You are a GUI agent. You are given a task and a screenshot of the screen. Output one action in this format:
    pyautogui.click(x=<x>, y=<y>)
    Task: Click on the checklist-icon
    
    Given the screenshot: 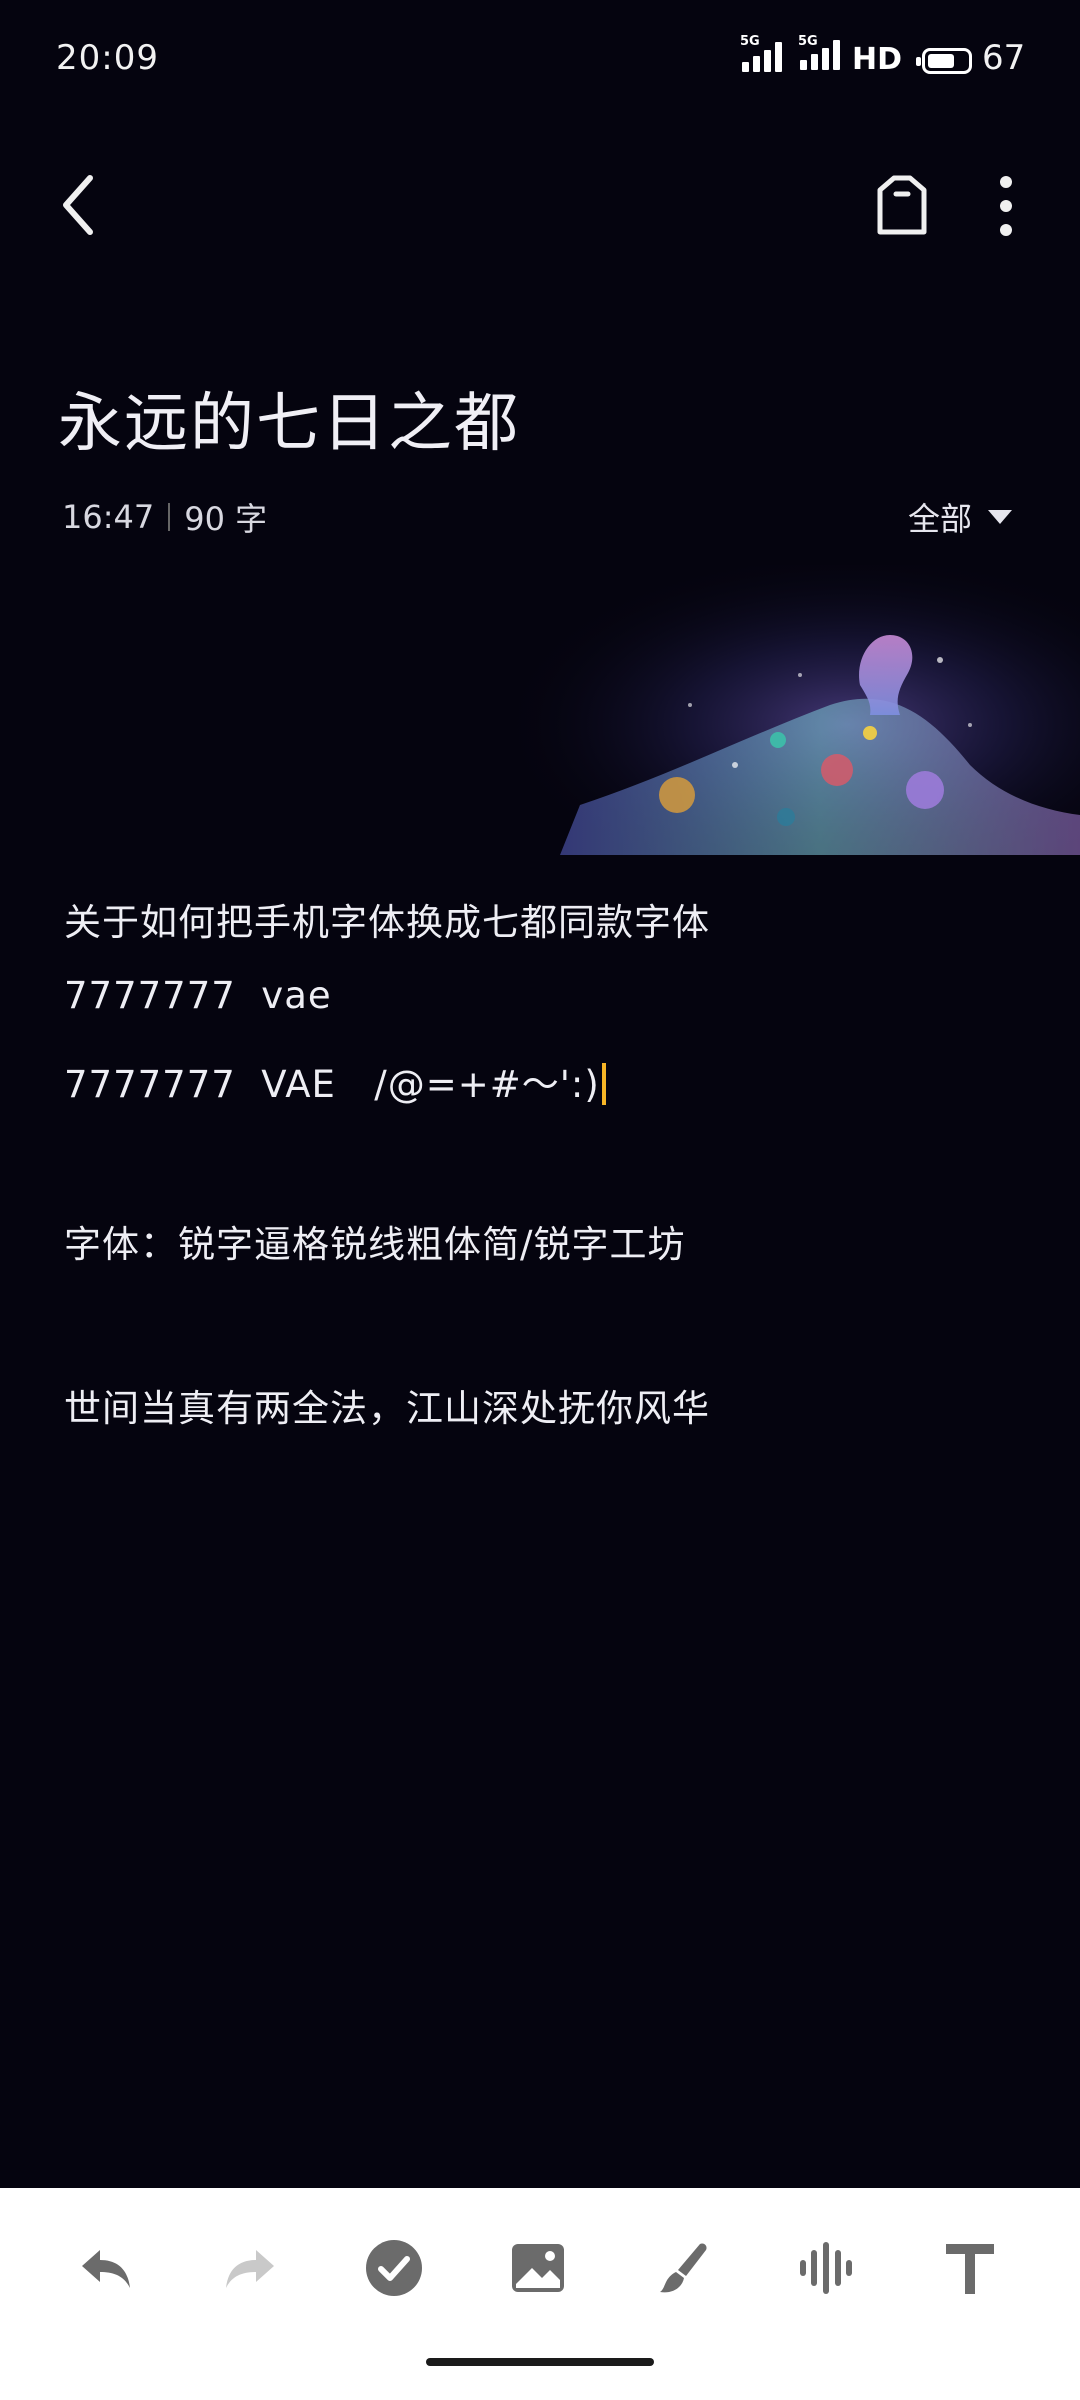 What is the action you would take?
    pyautogui.click(x=394, y=2268)
    